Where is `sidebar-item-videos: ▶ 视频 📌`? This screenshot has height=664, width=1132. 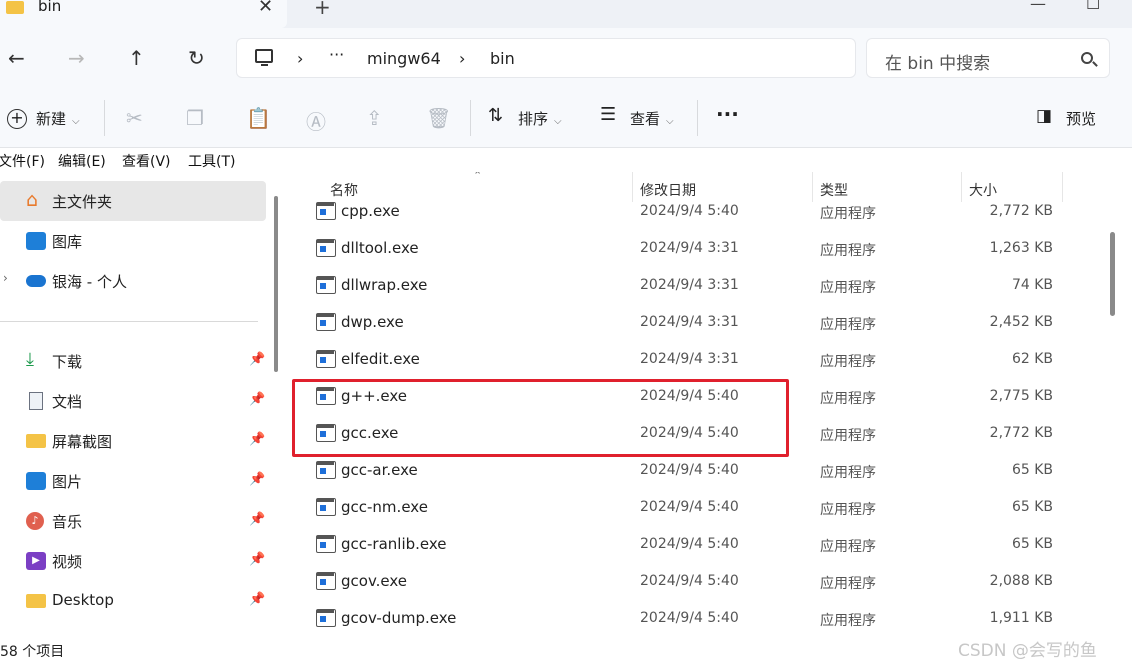
sidebar-item-videos: ▶ 视频 📌 is located at coordinates (133, 561).